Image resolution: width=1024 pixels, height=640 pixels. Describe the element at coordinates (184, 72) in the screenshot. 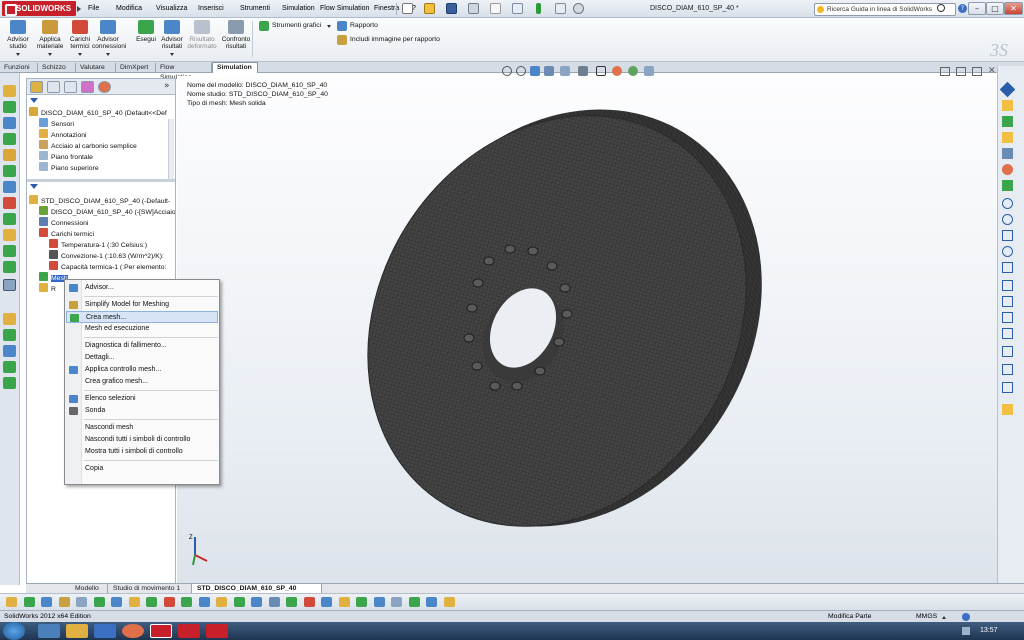

I see `command-tab: Flow Simulation` at that location.